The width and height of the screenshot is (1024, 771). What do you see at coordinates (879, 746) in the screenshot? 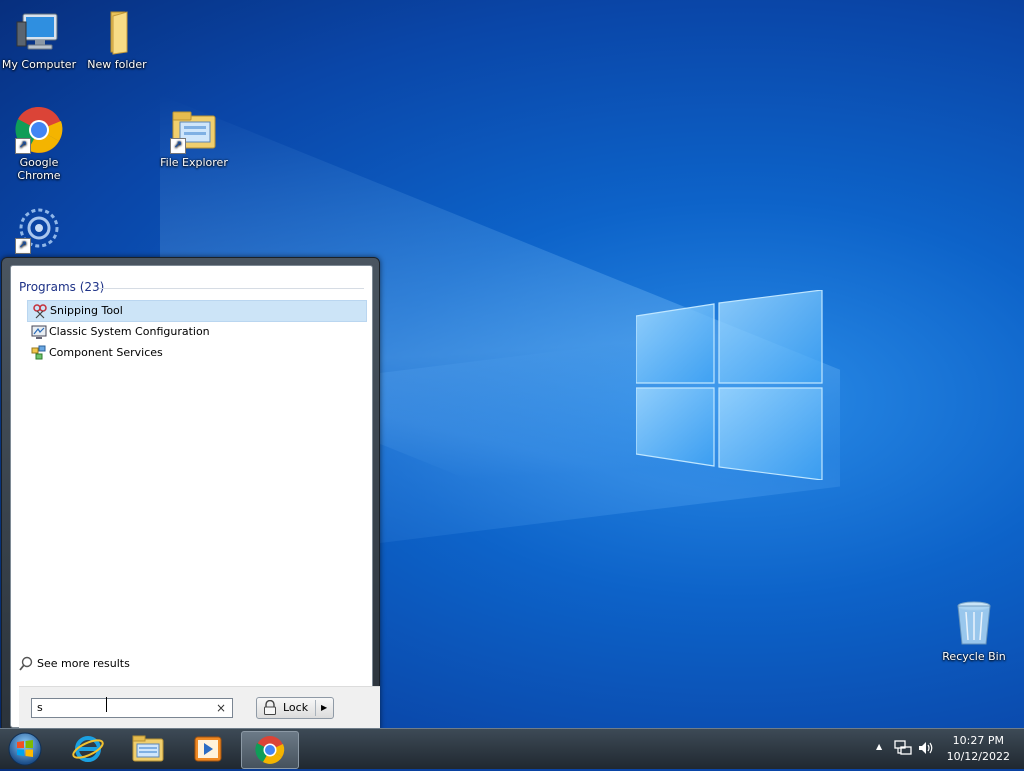
I see `show-hidden-icons-button: ▲` at bounding box center [879, 746].